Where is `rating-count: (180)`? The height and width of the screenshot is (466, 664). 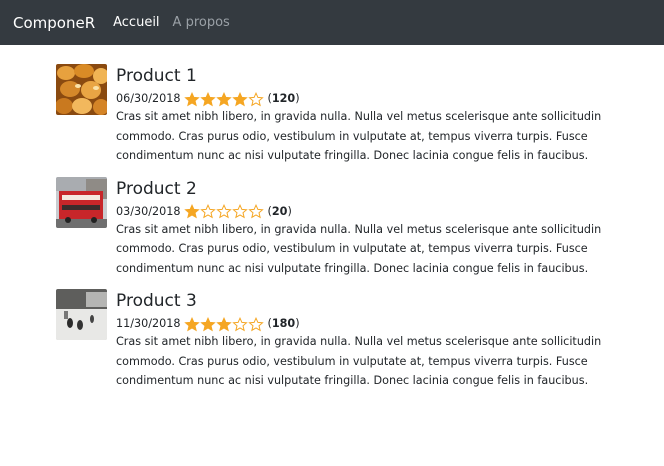
rating-count: (180) is located at coordinates (283, 323).